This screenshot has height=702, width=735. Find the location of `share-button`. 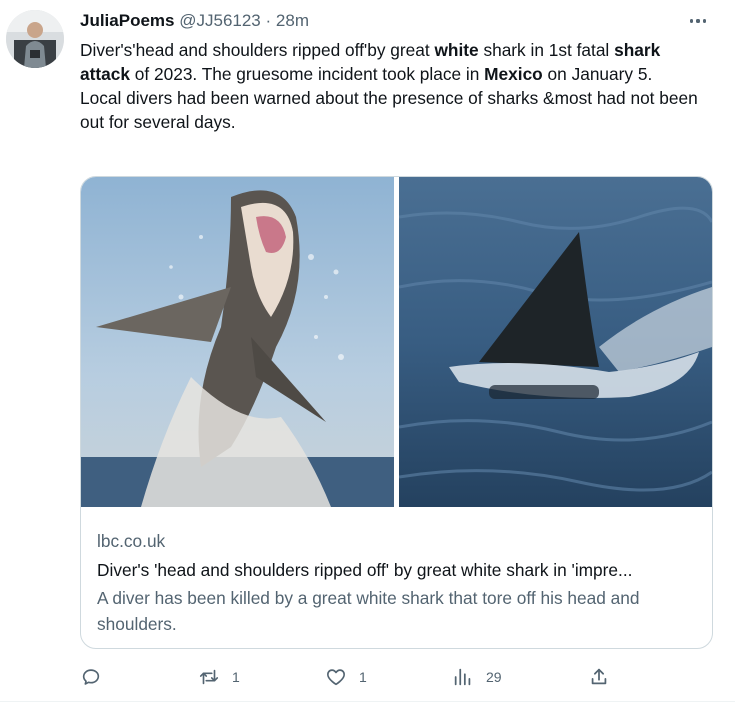

share-button is located at coordinates (599, 677).